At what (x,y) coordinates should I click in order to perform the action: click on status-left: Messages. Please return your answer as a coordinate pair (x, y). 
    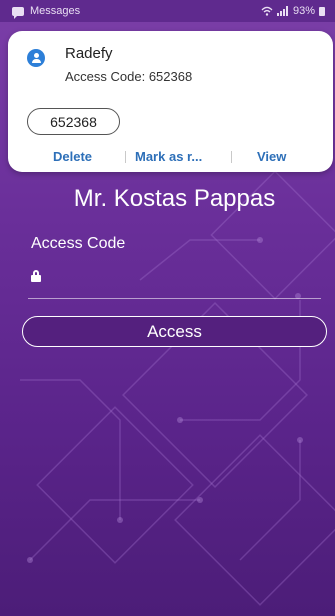
    Looking at the image, I should click on (46, 12).